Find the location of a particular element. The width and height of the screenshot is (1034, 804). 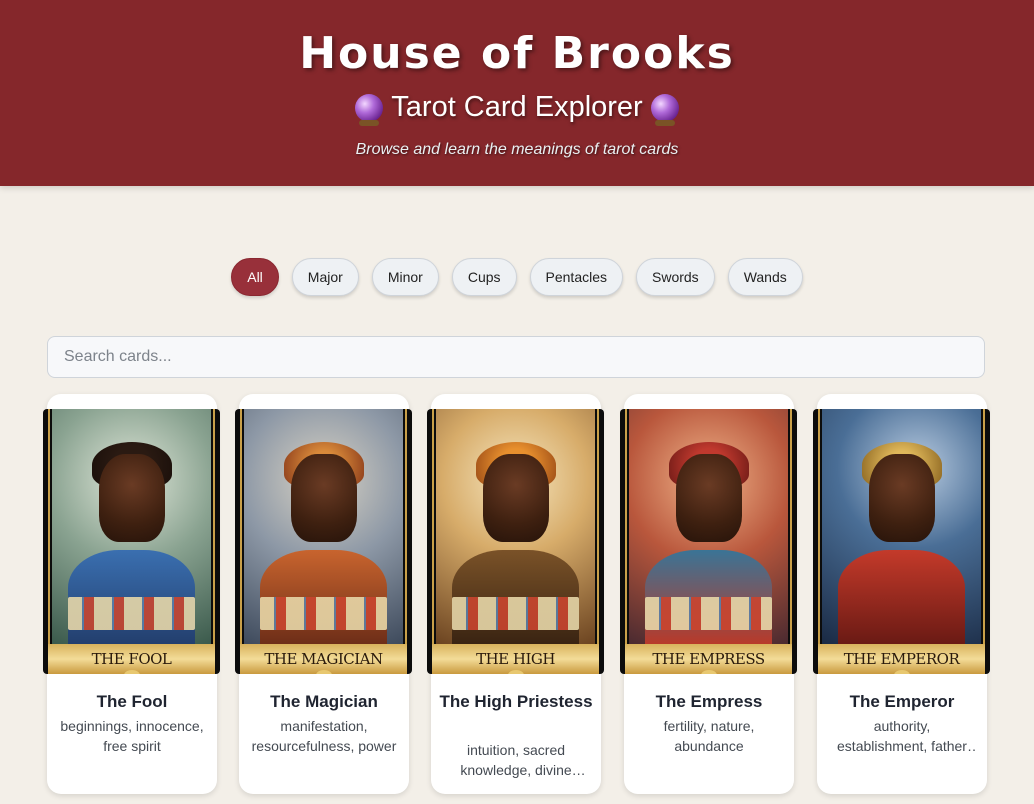

card-image: THE EMPEROR is located at coordinates (901, 541).